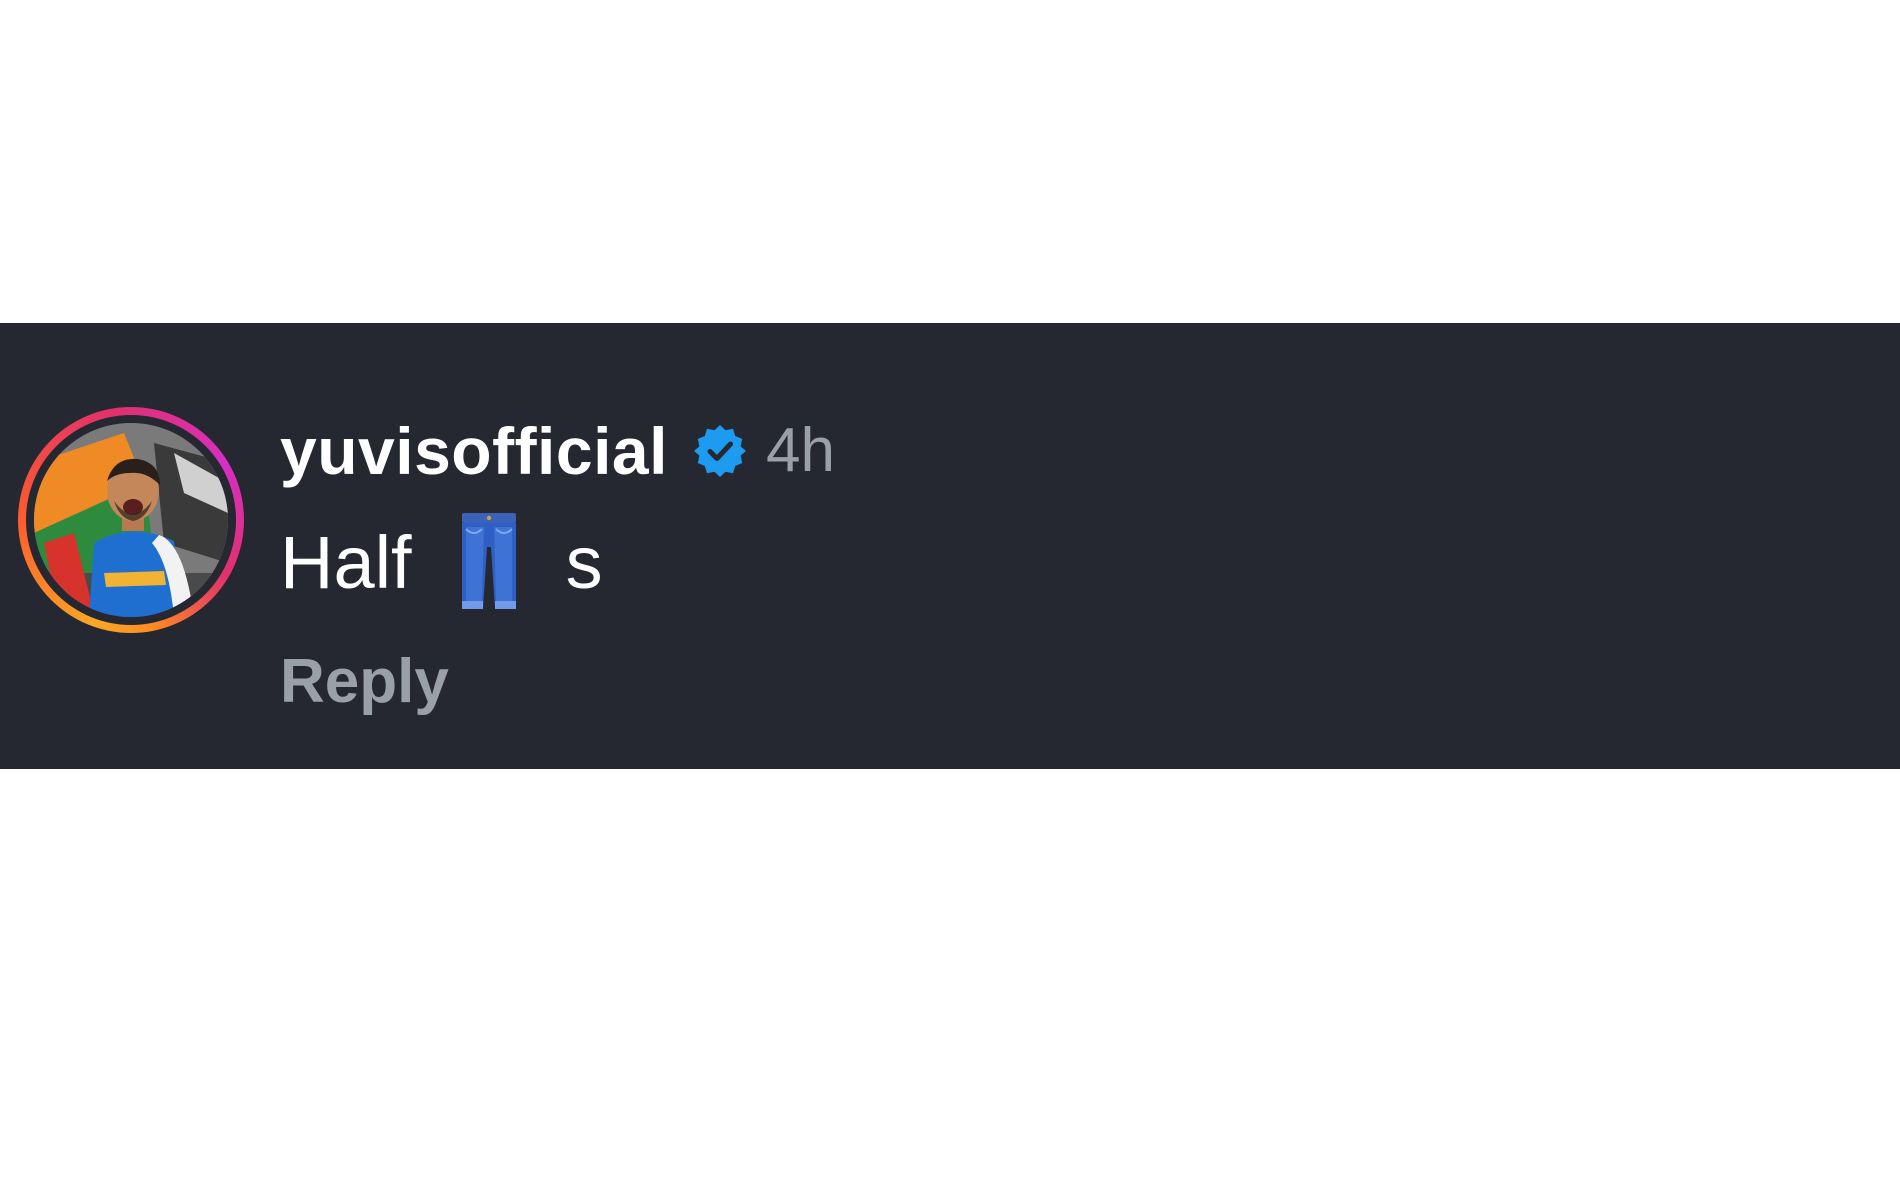  I want to click on profile-photo-icon, so click(131, 520).